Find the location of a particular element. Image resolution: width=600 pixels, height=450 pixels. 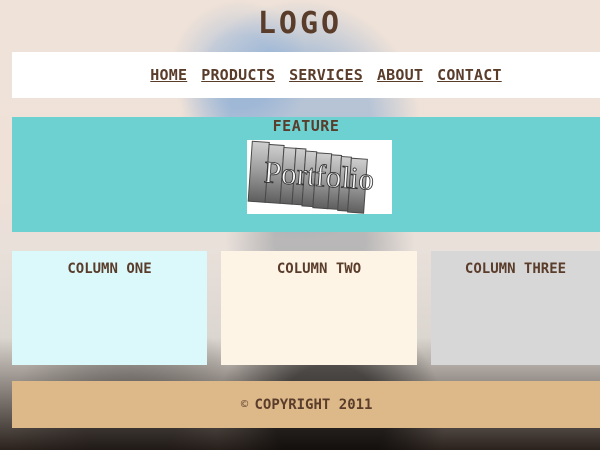

nav-items: HOME PRODUCTS SERVICES ABOUT CONTACT is located at coordinates (325, 75).